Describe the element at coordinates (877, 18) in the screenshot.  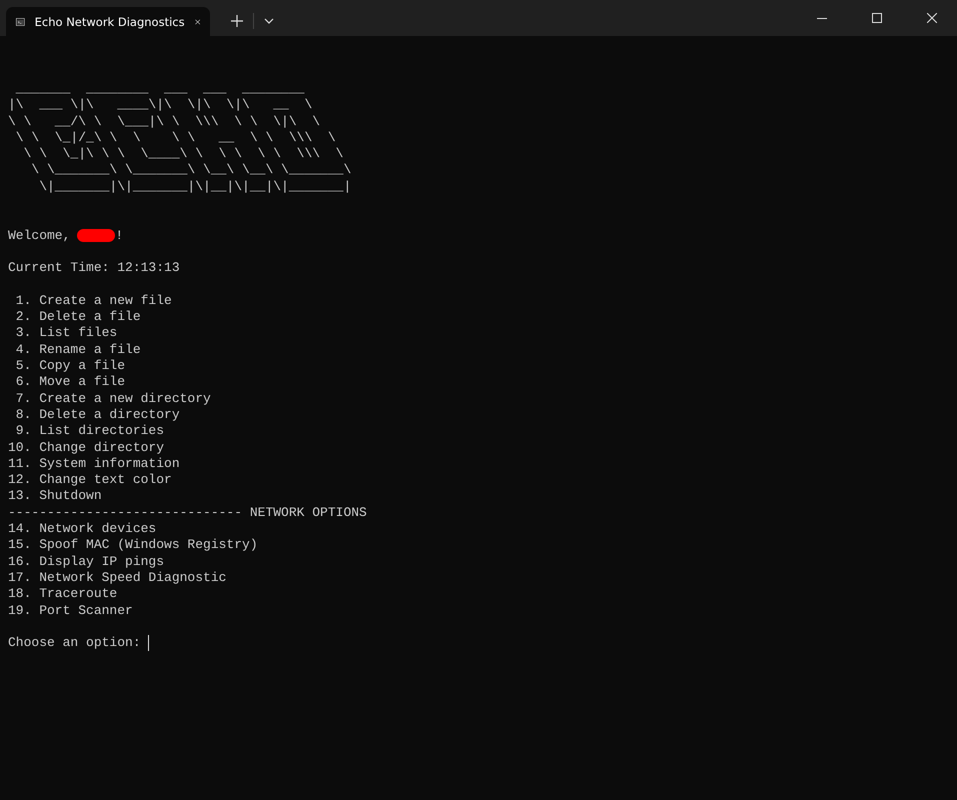
I see `maximize-icon` at that location.